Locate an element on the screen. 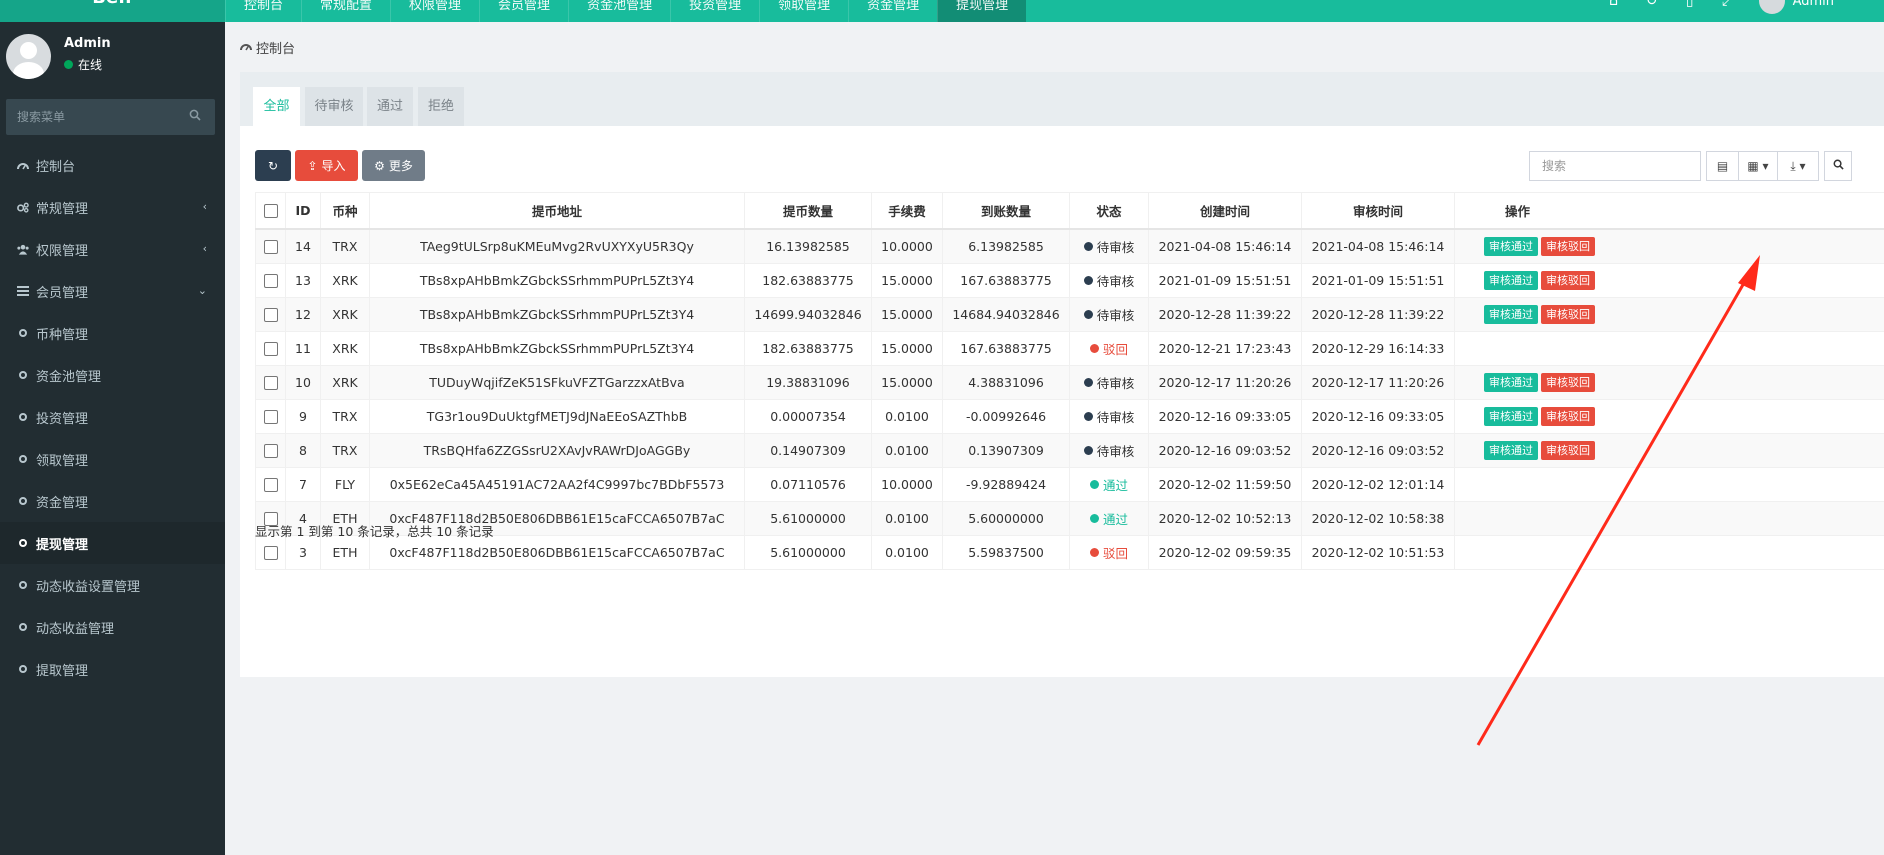  tab-all: 全部 is located at coordinates (276, 106).